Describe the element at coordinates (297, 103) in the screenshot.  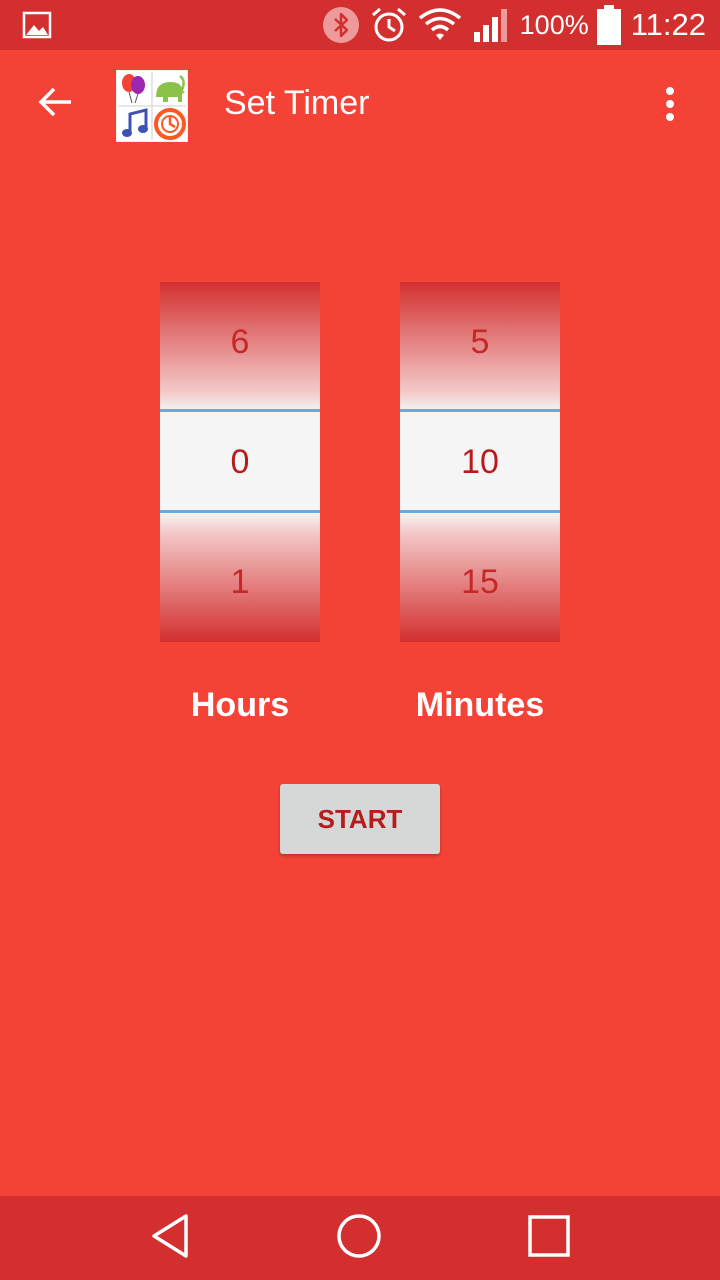
I see `page-title: Set Timer` at that location.